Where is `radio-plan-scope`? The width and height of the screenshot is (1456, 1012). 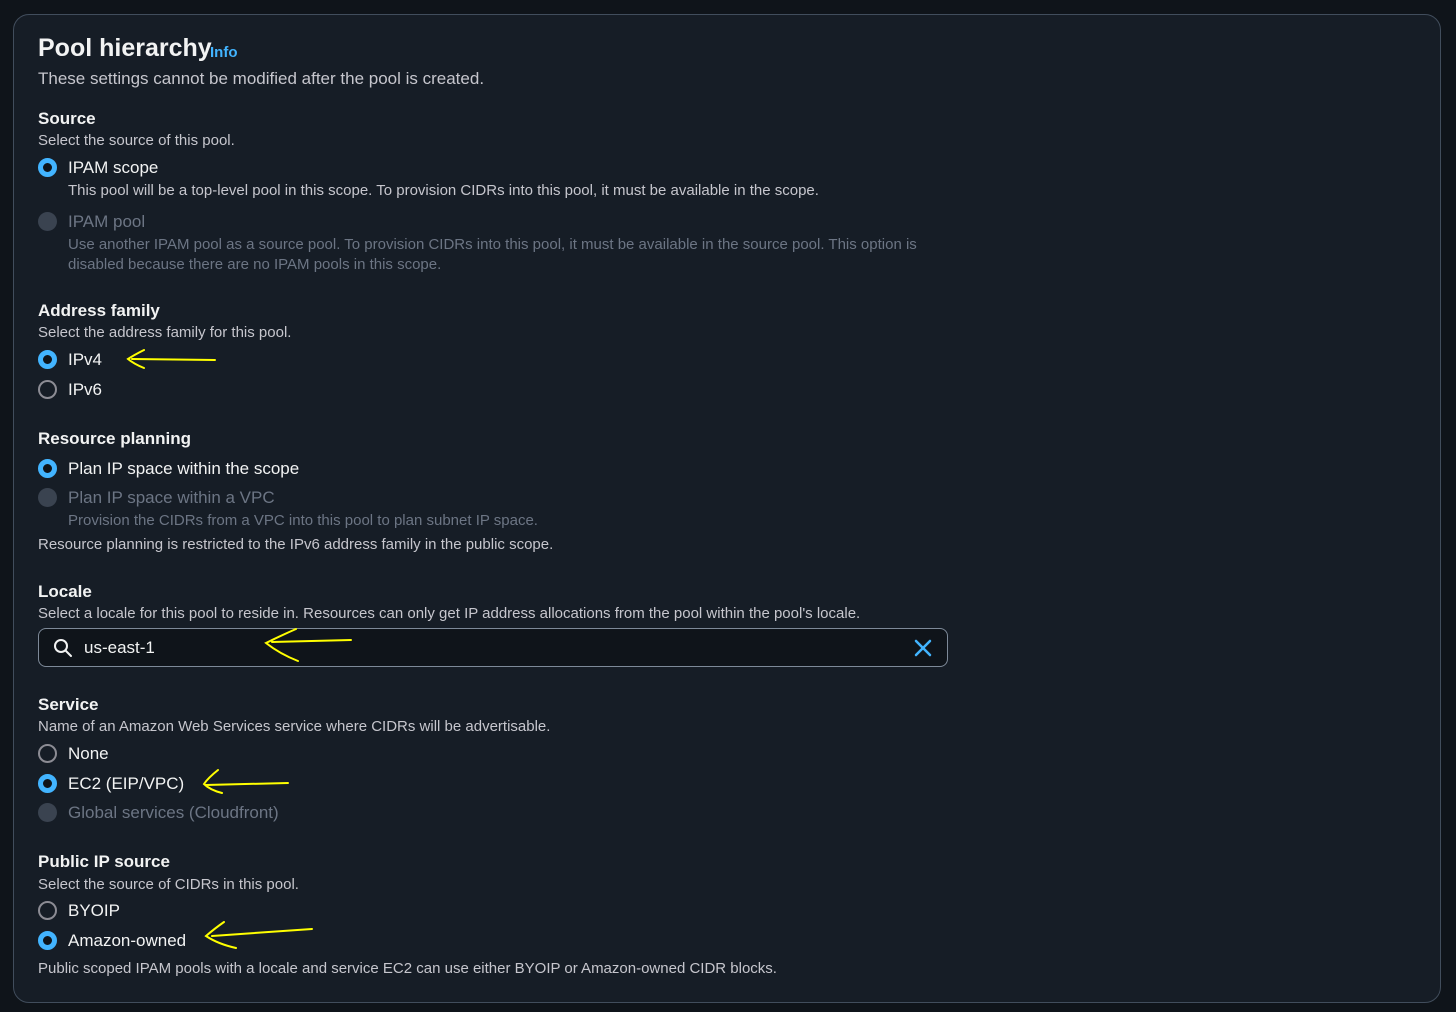
radio-plan-scope is located at coordinates (47, 468).